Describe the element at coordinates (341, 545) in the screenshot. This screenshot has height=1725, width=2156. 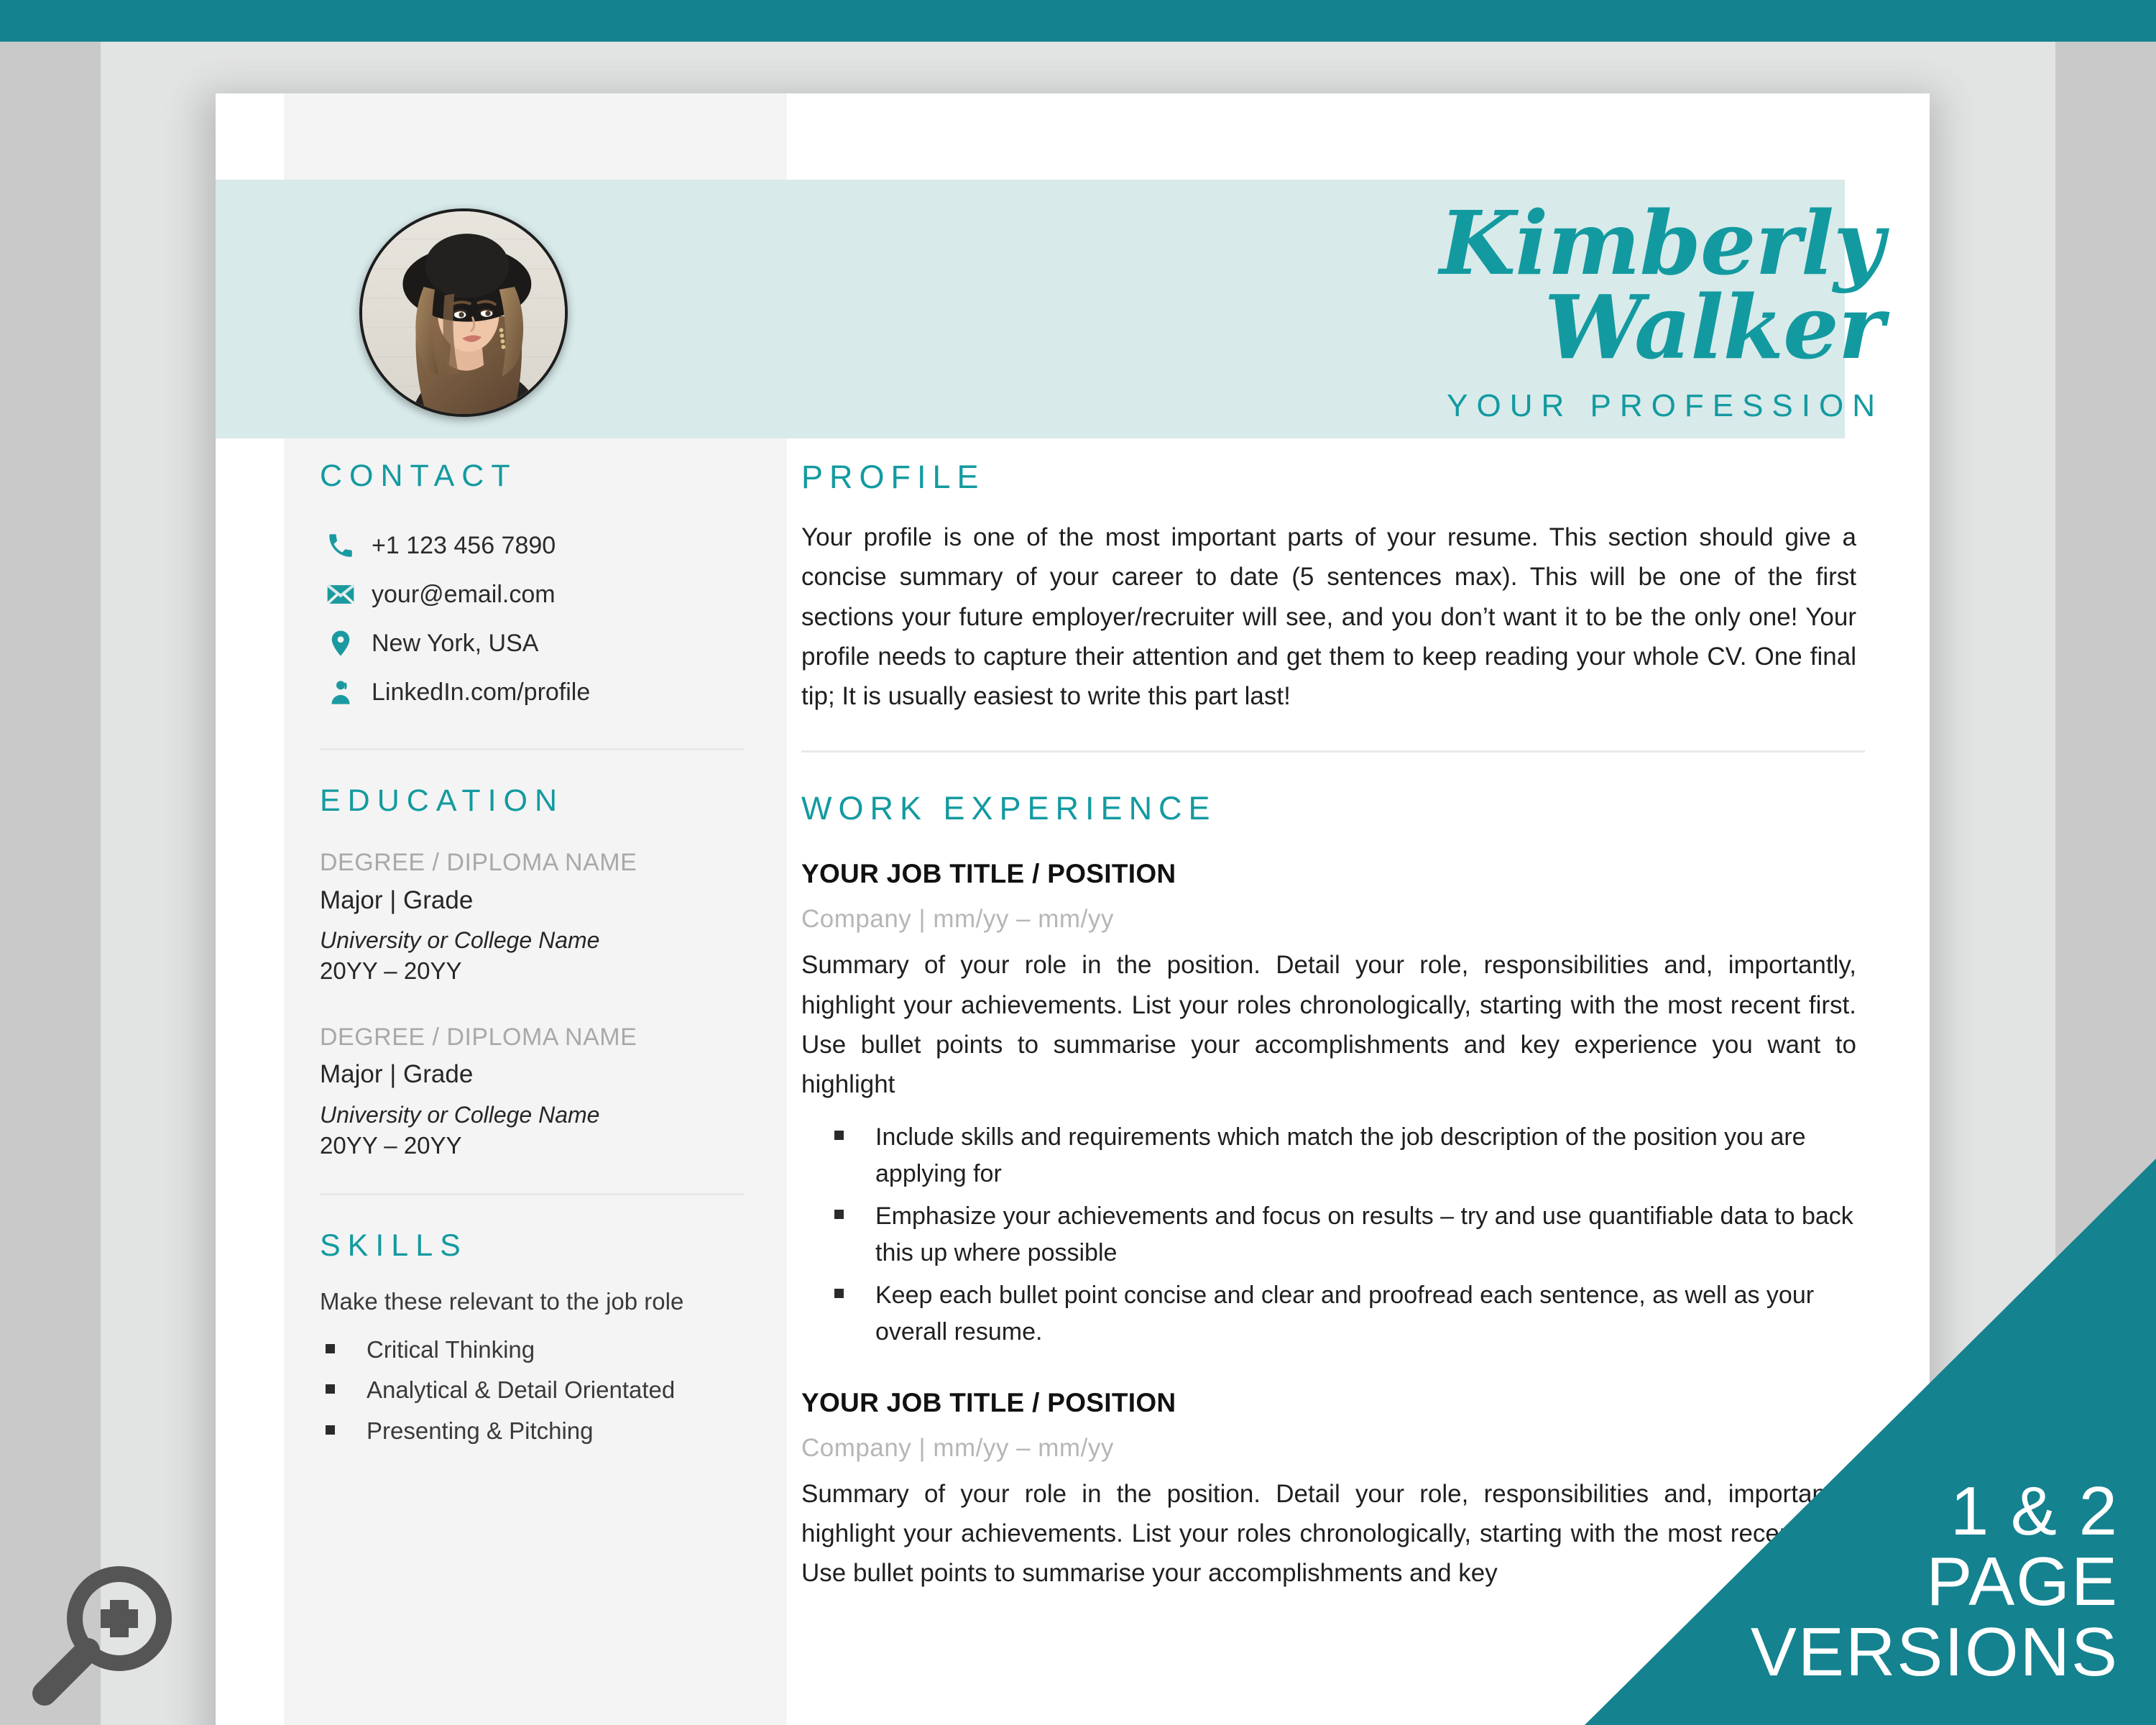
I see `phone-icon` at that location.